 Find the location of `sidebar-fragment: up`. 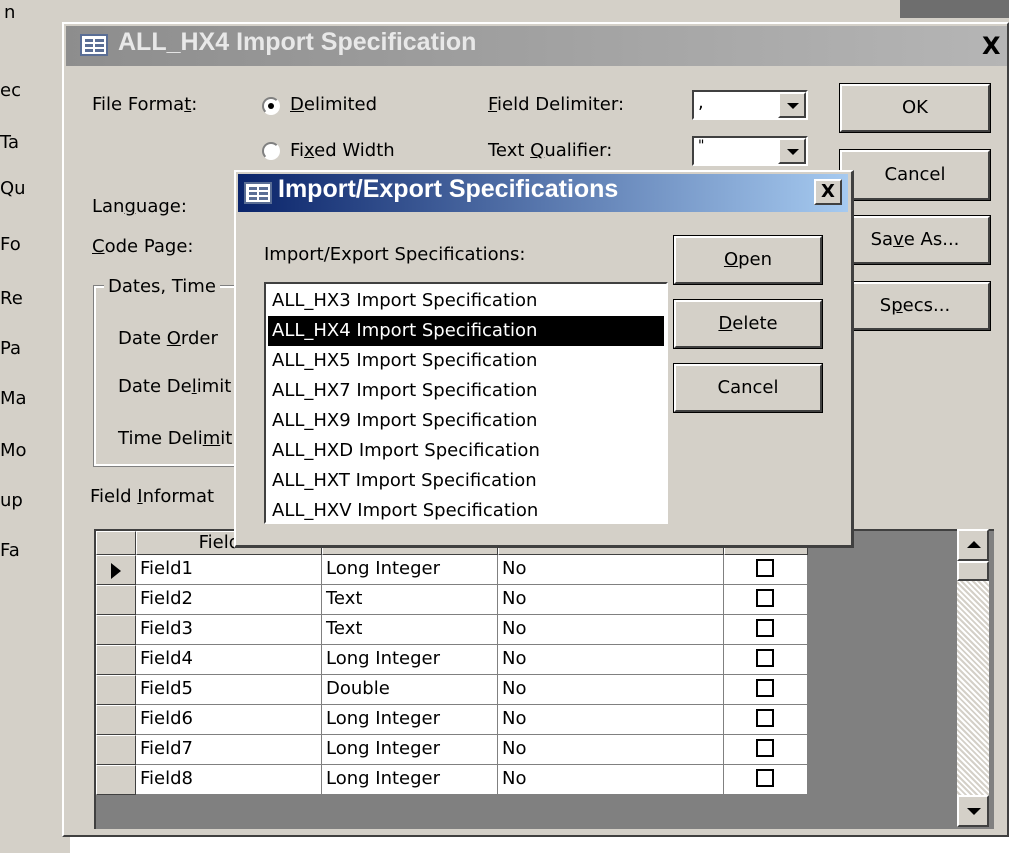

sidebar-fragment: up is located at coordinates (11, 500).